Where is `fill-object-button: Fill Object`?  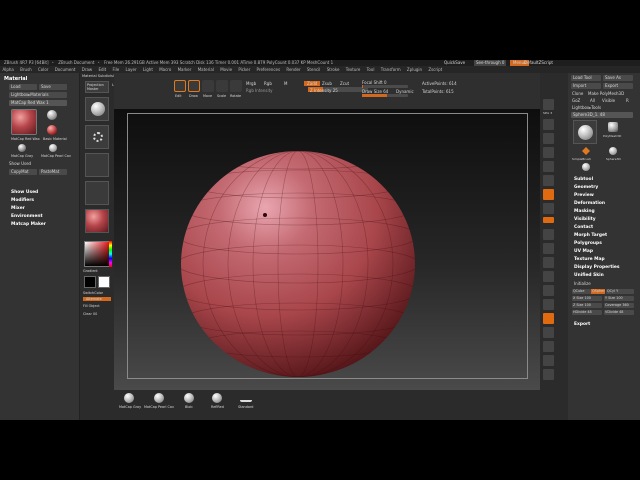
fill-object-button: Fill Object is located at coordinates (91, 306).